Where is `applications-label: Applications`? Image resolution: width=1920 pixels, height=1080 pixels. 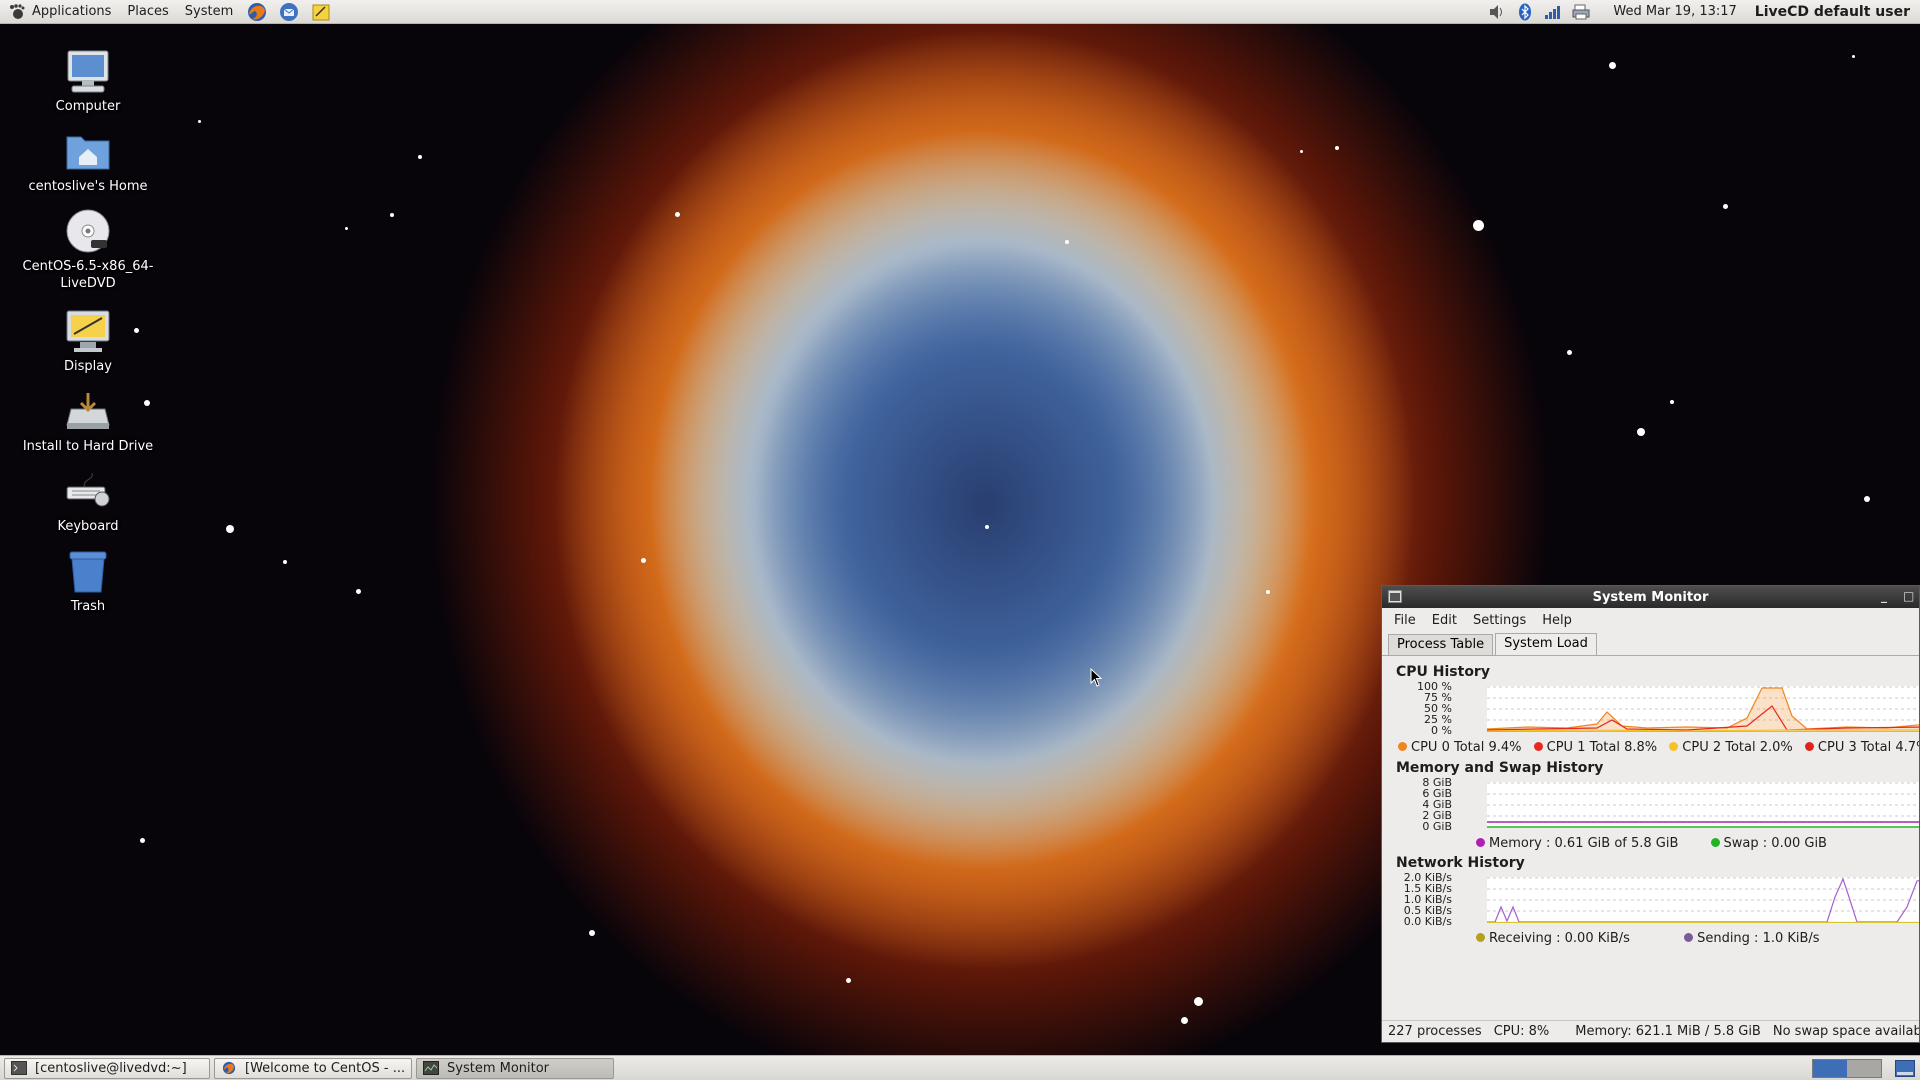 applications-label: Applications is located at coordinates (72, 11).